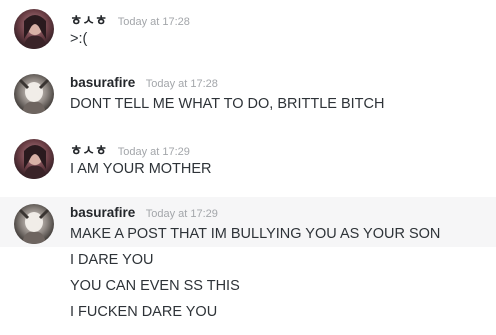 The image size is (496, 335). What do you see at coordinates (227, 104) in the screenshot?
I see `message-text: DONT TELL ME WHAT TO DO, BRITTLE BITCH` at bounding box center [227, 104].